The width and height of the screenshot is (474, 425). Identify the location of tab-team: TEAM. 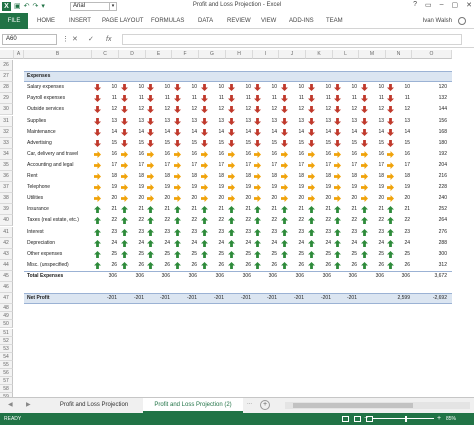
(334, 21).